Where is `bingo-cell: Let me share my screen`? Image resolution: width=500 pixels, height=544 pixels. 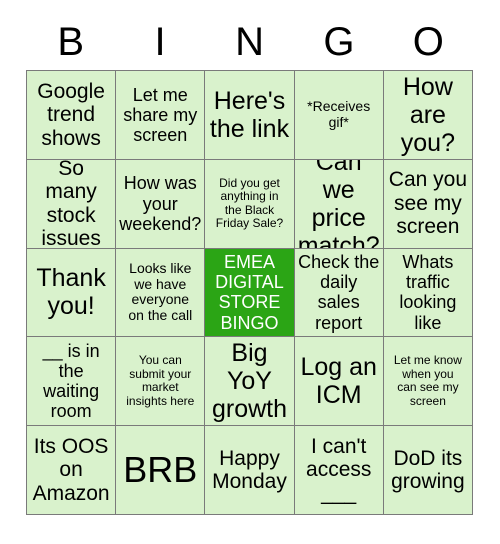
bingo-cell: Let me share my screen is located at coordinates (161, 115).